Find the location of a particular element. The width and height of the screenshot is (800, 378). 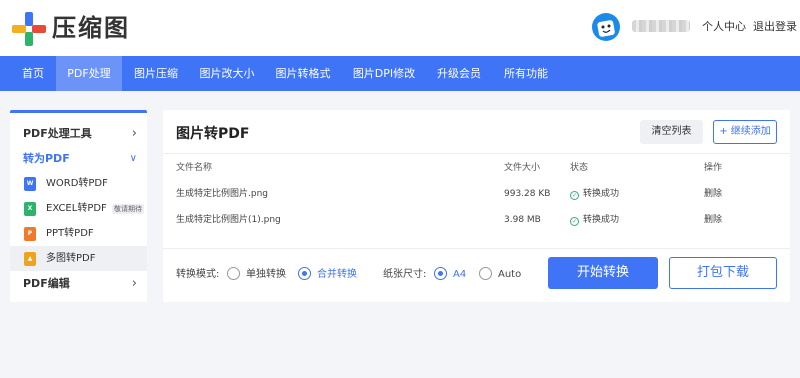

sidebar-group-to-pdf: 转为PDF ∨ is located at coordinates (78, 159).